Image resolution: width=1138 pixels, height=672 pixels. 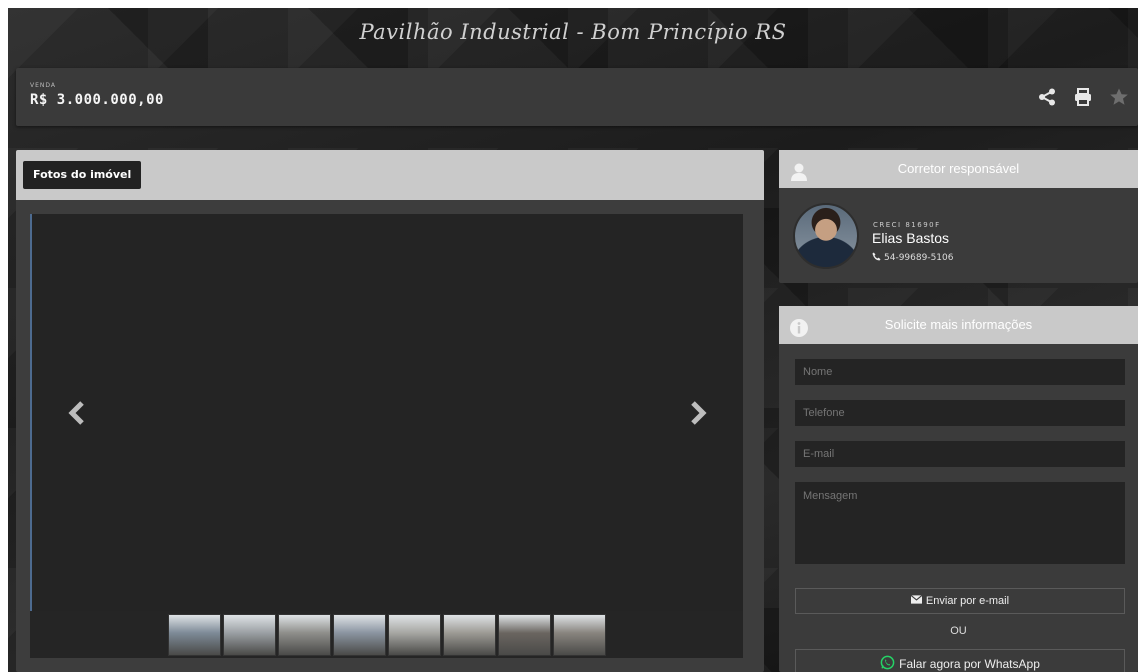 I want to click on phone-icon, so click(x=876, y=258).